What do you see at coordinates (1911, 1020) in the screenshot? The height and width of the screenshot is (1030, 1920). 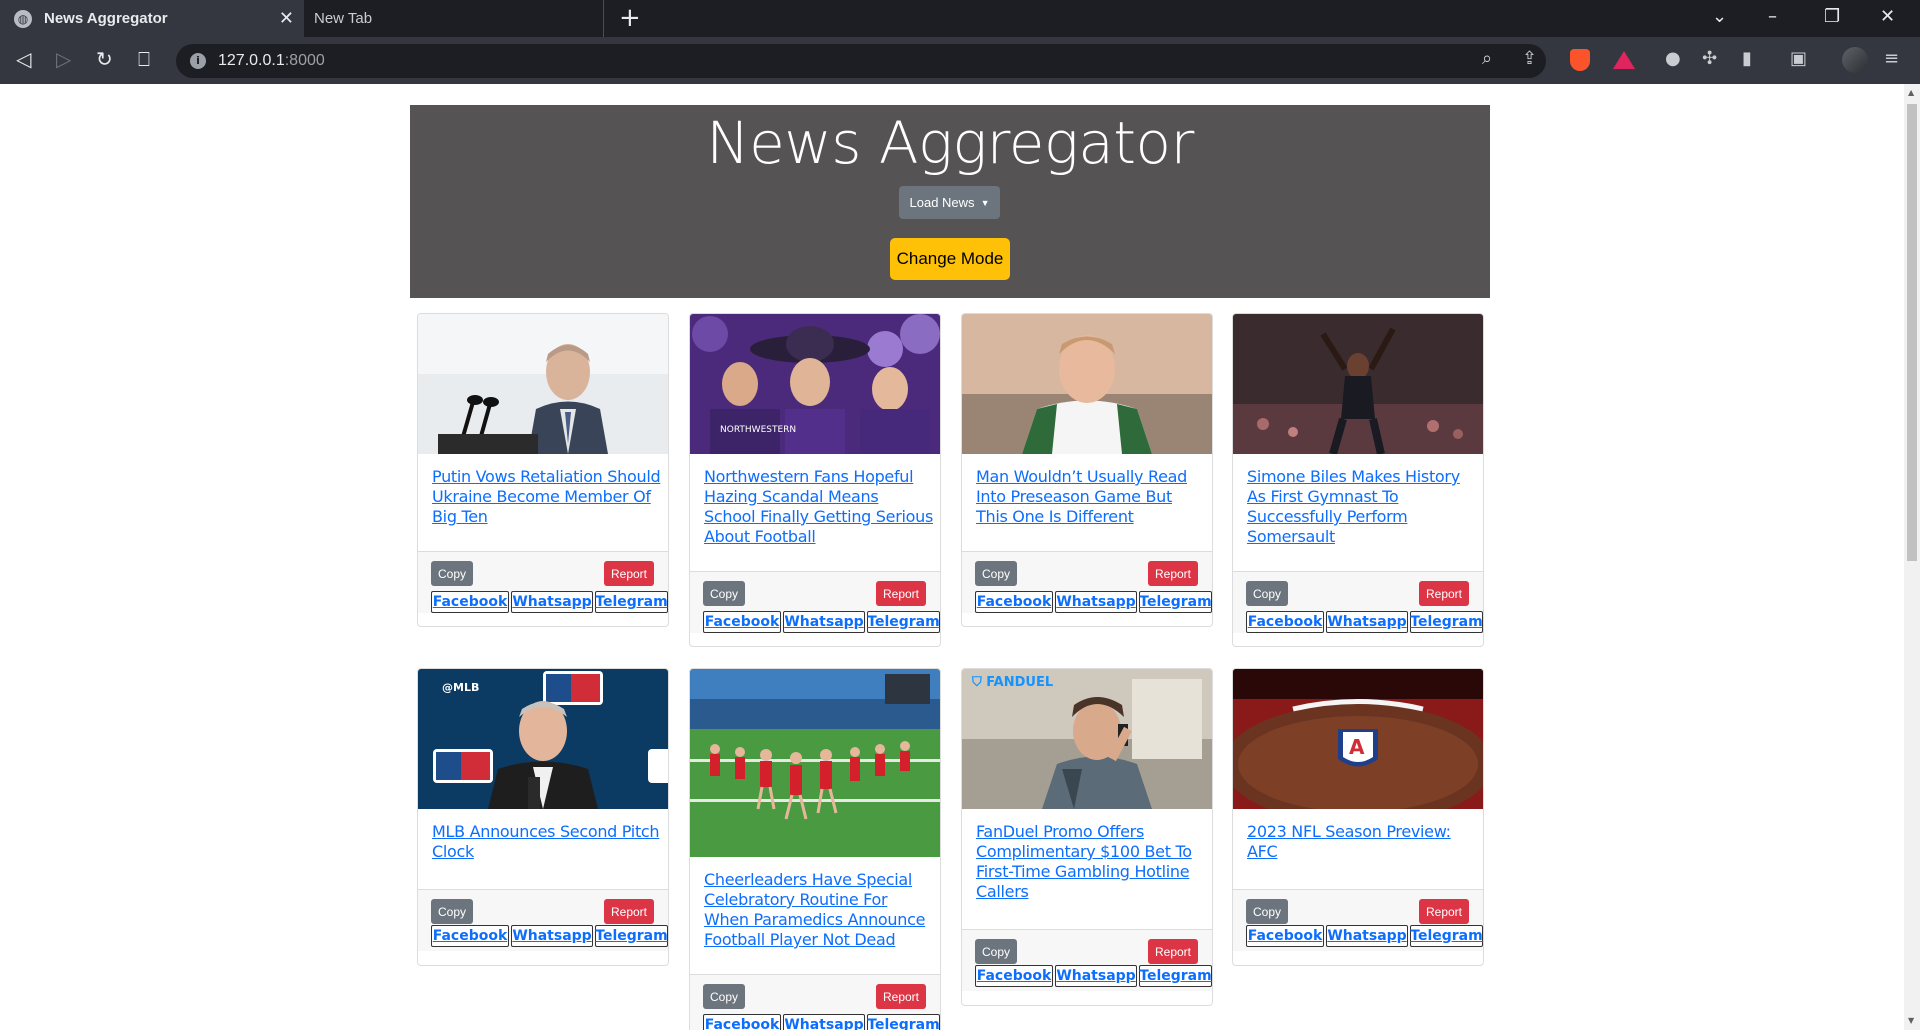 I see `scroll-down-arrow-icon: ▼` at bounding box center [1911, 1020].